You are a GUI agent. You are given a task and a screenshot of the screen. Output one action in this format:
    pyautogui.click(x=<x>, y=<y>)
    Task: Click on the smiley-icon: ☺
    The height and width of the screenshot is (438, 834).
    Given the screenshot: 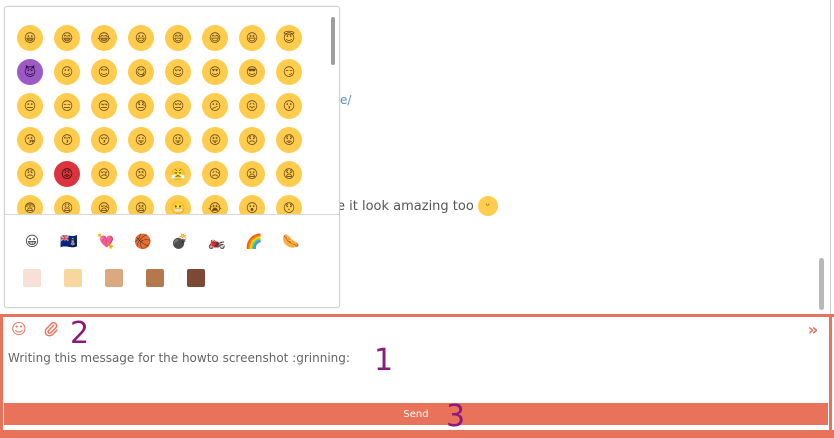 What is the action you would take?
    pyautogui.click(x=19, y=329)
    